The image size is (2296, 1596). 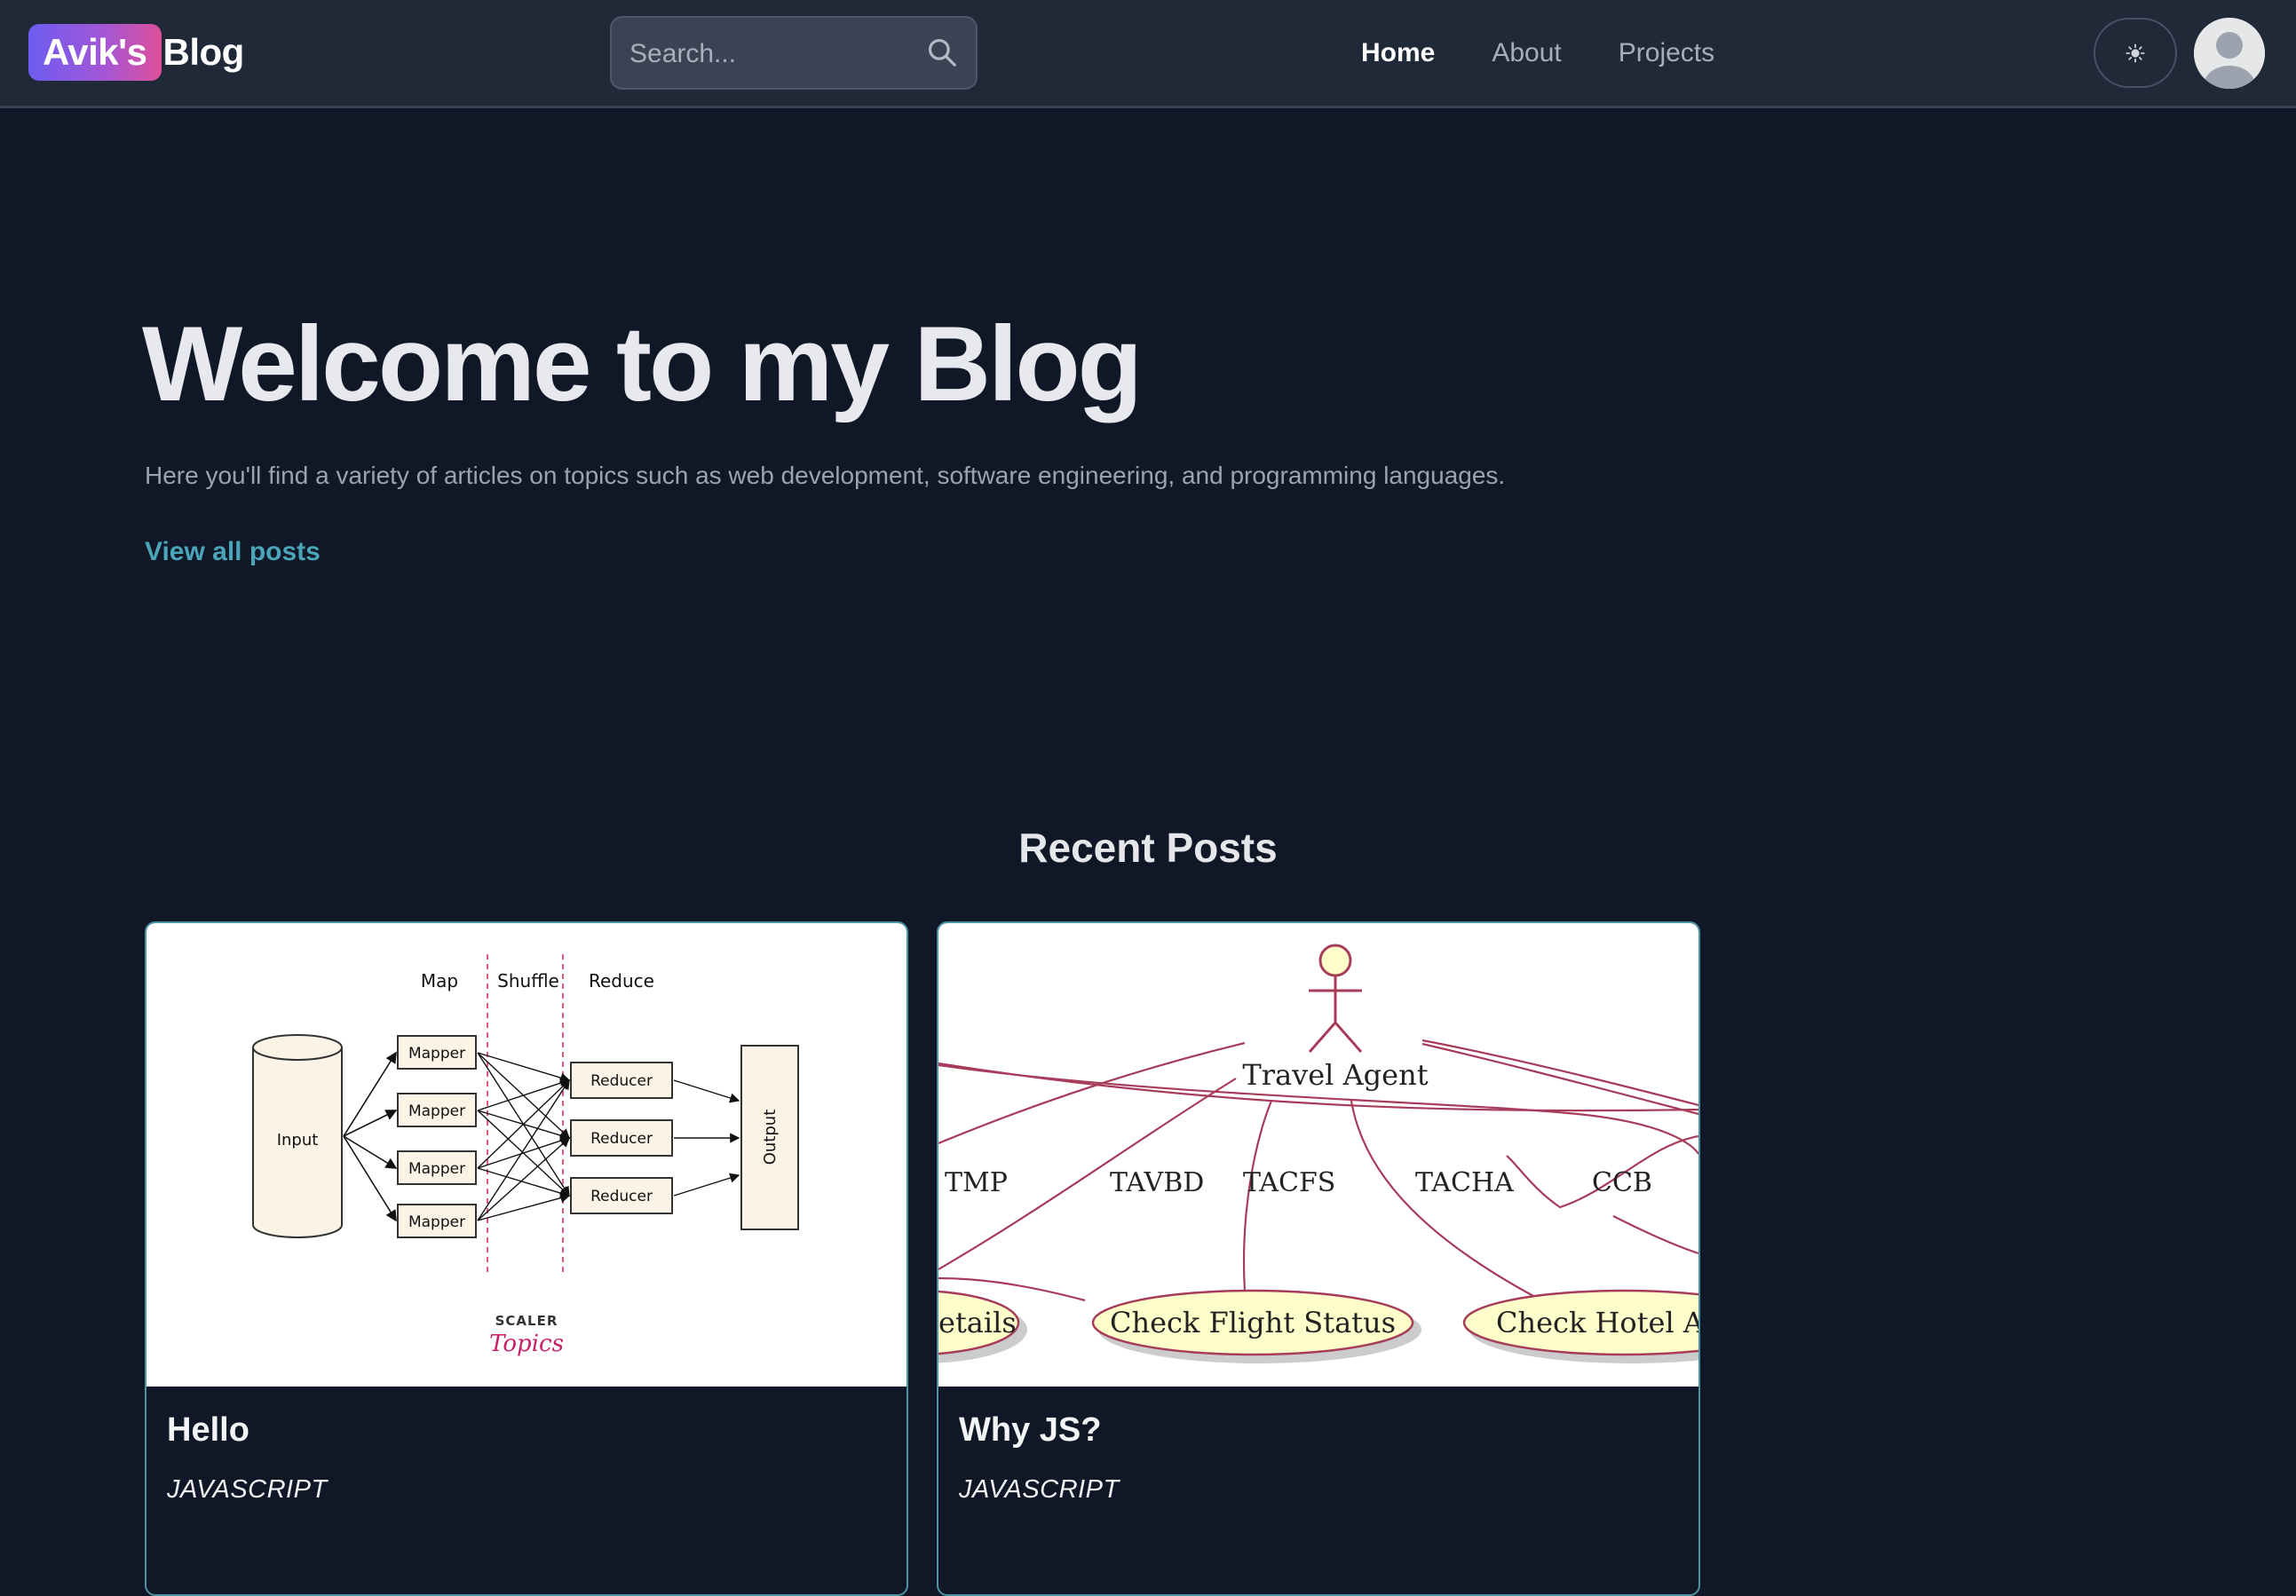 What do you see at coordinates (1148, 54) in the screenshot?
I see `top-navbar: Avik's Blog Home About Projects` at bounding box center [1148, 54].